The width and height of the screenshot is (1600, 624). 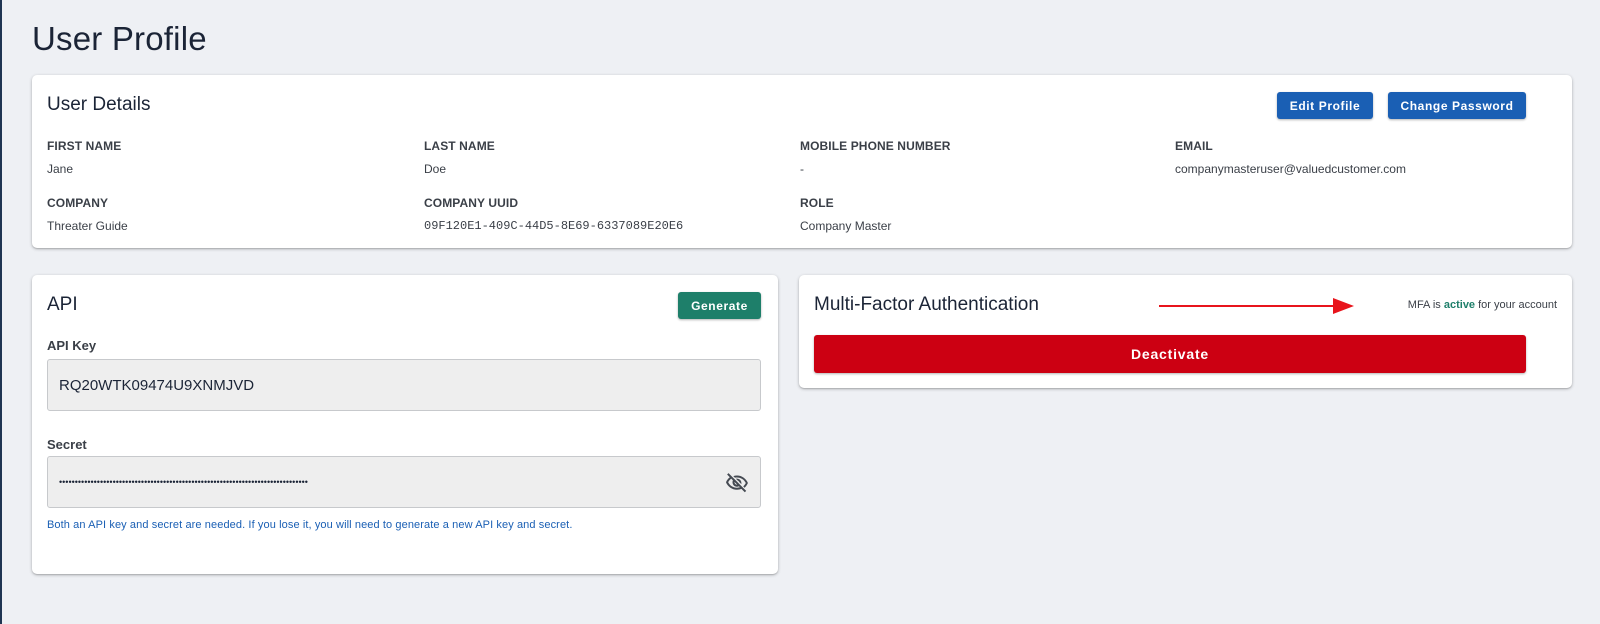 I want to click on company-uuid-label: COMPANY UUID, so click(x=471, y=203).